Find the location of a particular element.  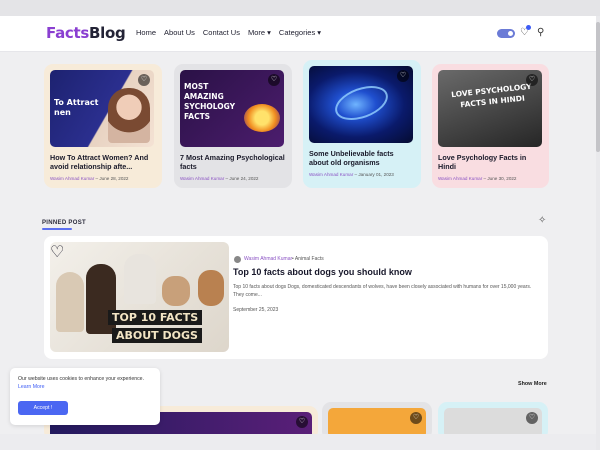

site-logo: FactsBlog is located at coordinates (86, 33).